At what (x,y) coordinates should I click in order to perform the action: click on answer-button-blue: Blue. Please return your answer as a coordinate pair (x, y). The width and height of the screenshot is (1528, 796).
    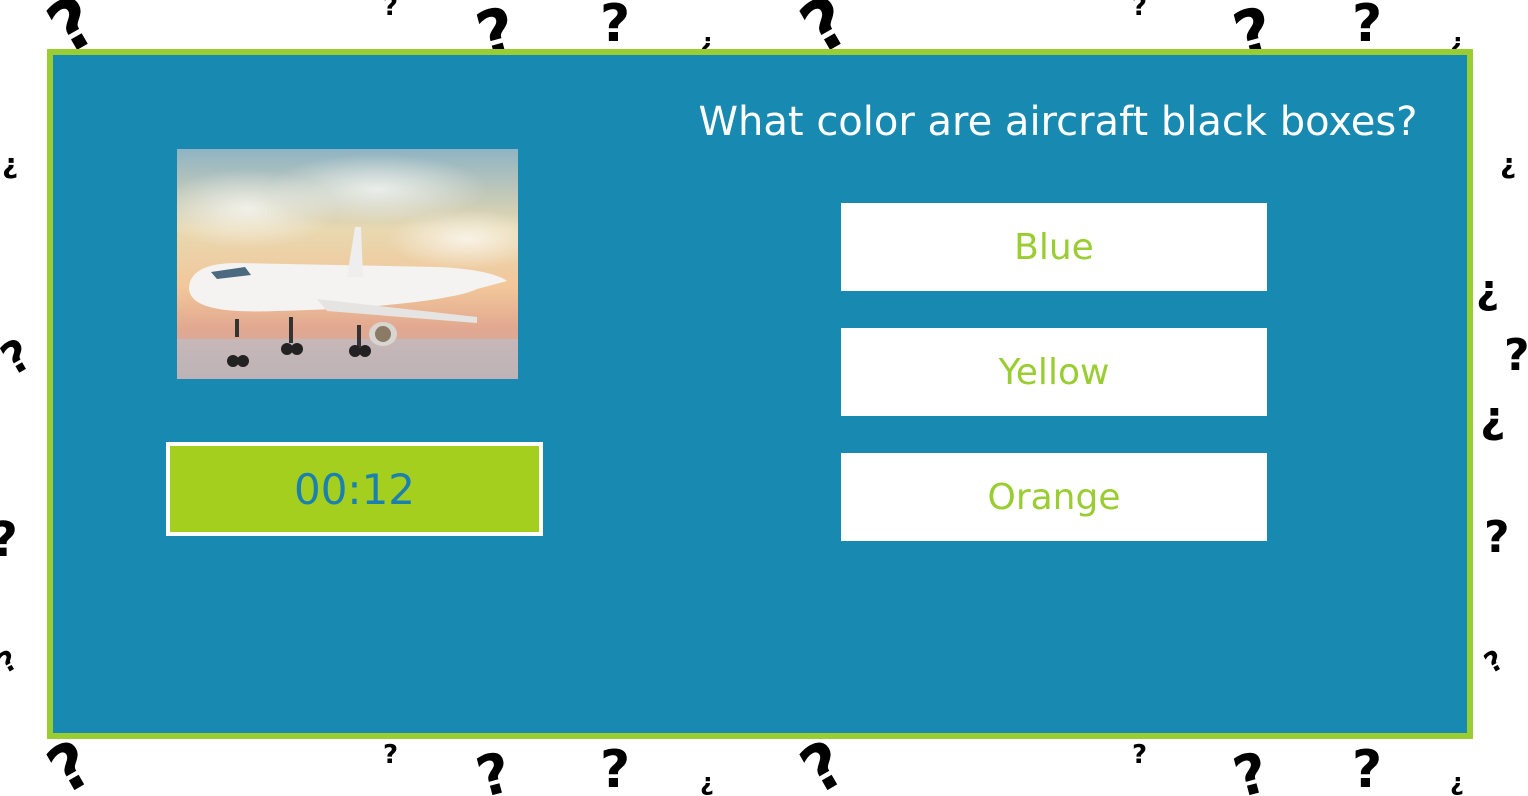
    Looking at the image, I should click on (1054, 247).